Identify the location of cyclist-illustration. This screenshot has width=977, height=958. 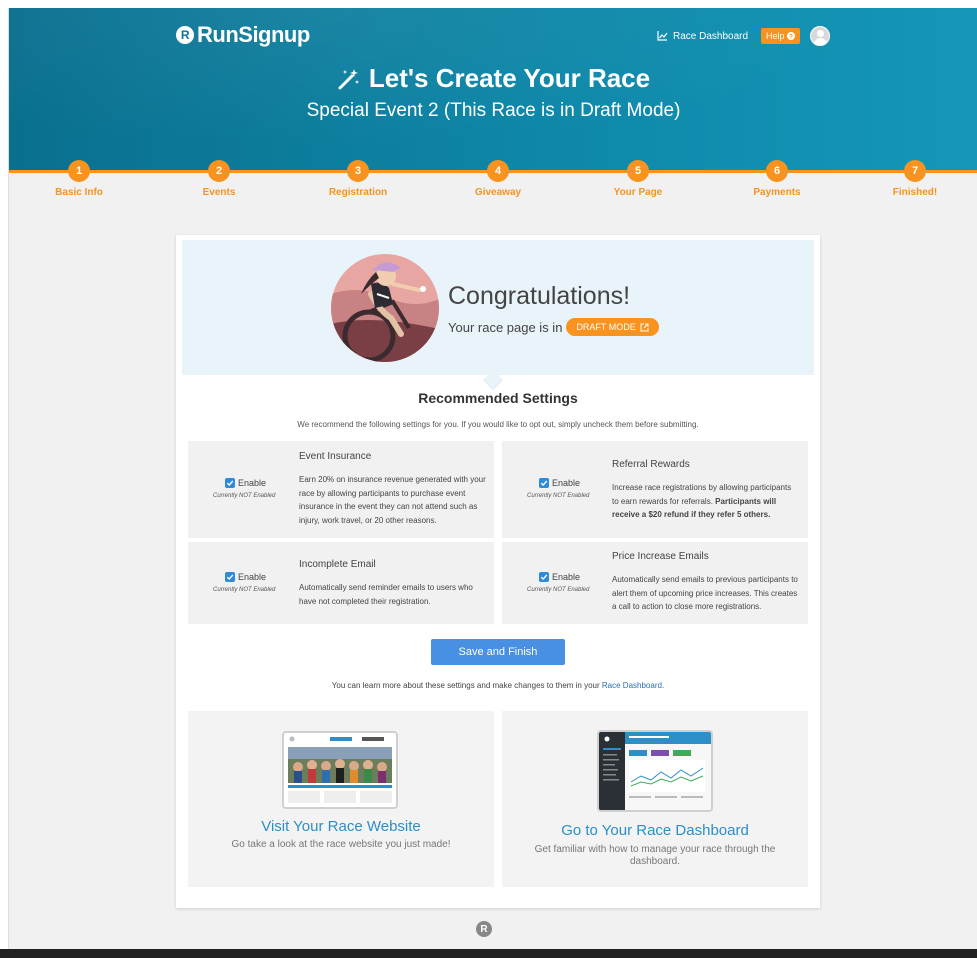
(385, 308).